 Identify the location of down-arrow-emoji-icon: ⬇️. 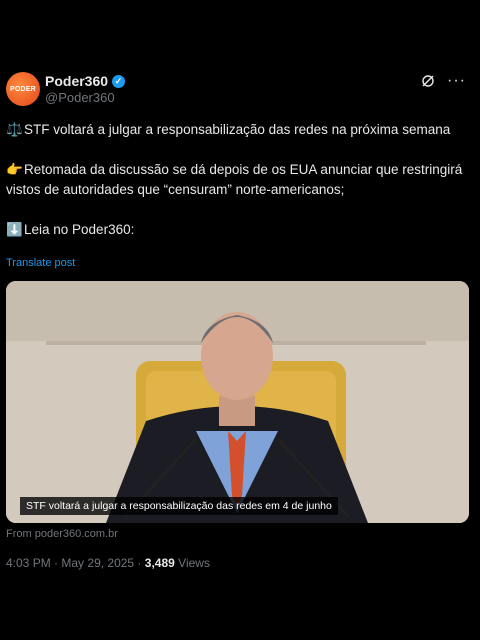
(14, 229).